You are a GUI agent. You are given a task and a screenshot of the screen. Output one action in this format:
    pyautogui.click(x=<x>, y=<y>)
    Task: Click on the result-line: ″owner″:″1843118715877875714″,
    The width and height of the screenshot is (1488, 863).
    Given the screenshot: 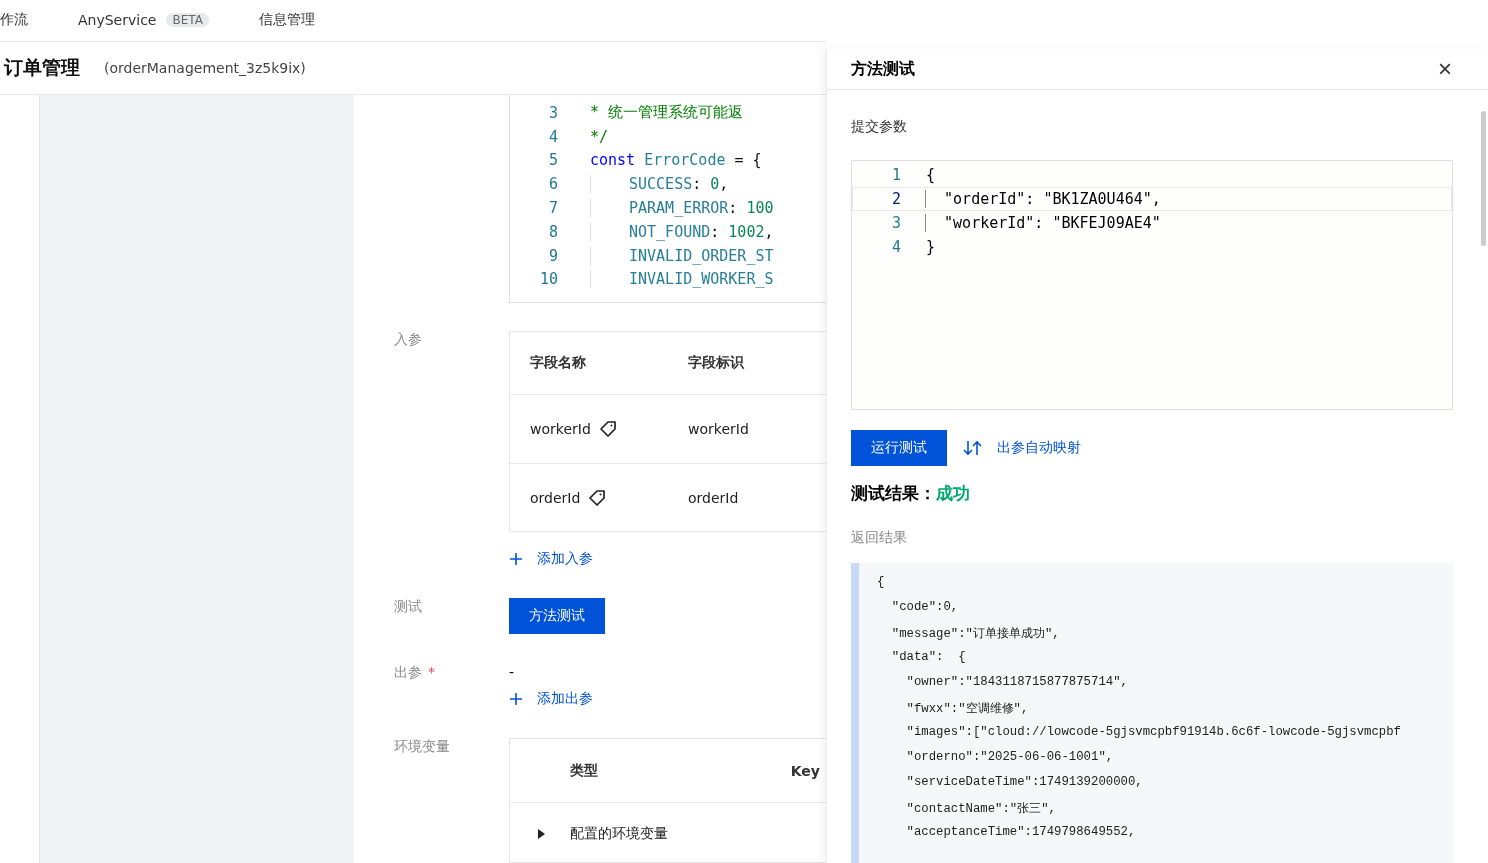 What is the action you would take?
    pyautogui.click(x=1017, y=683)
    